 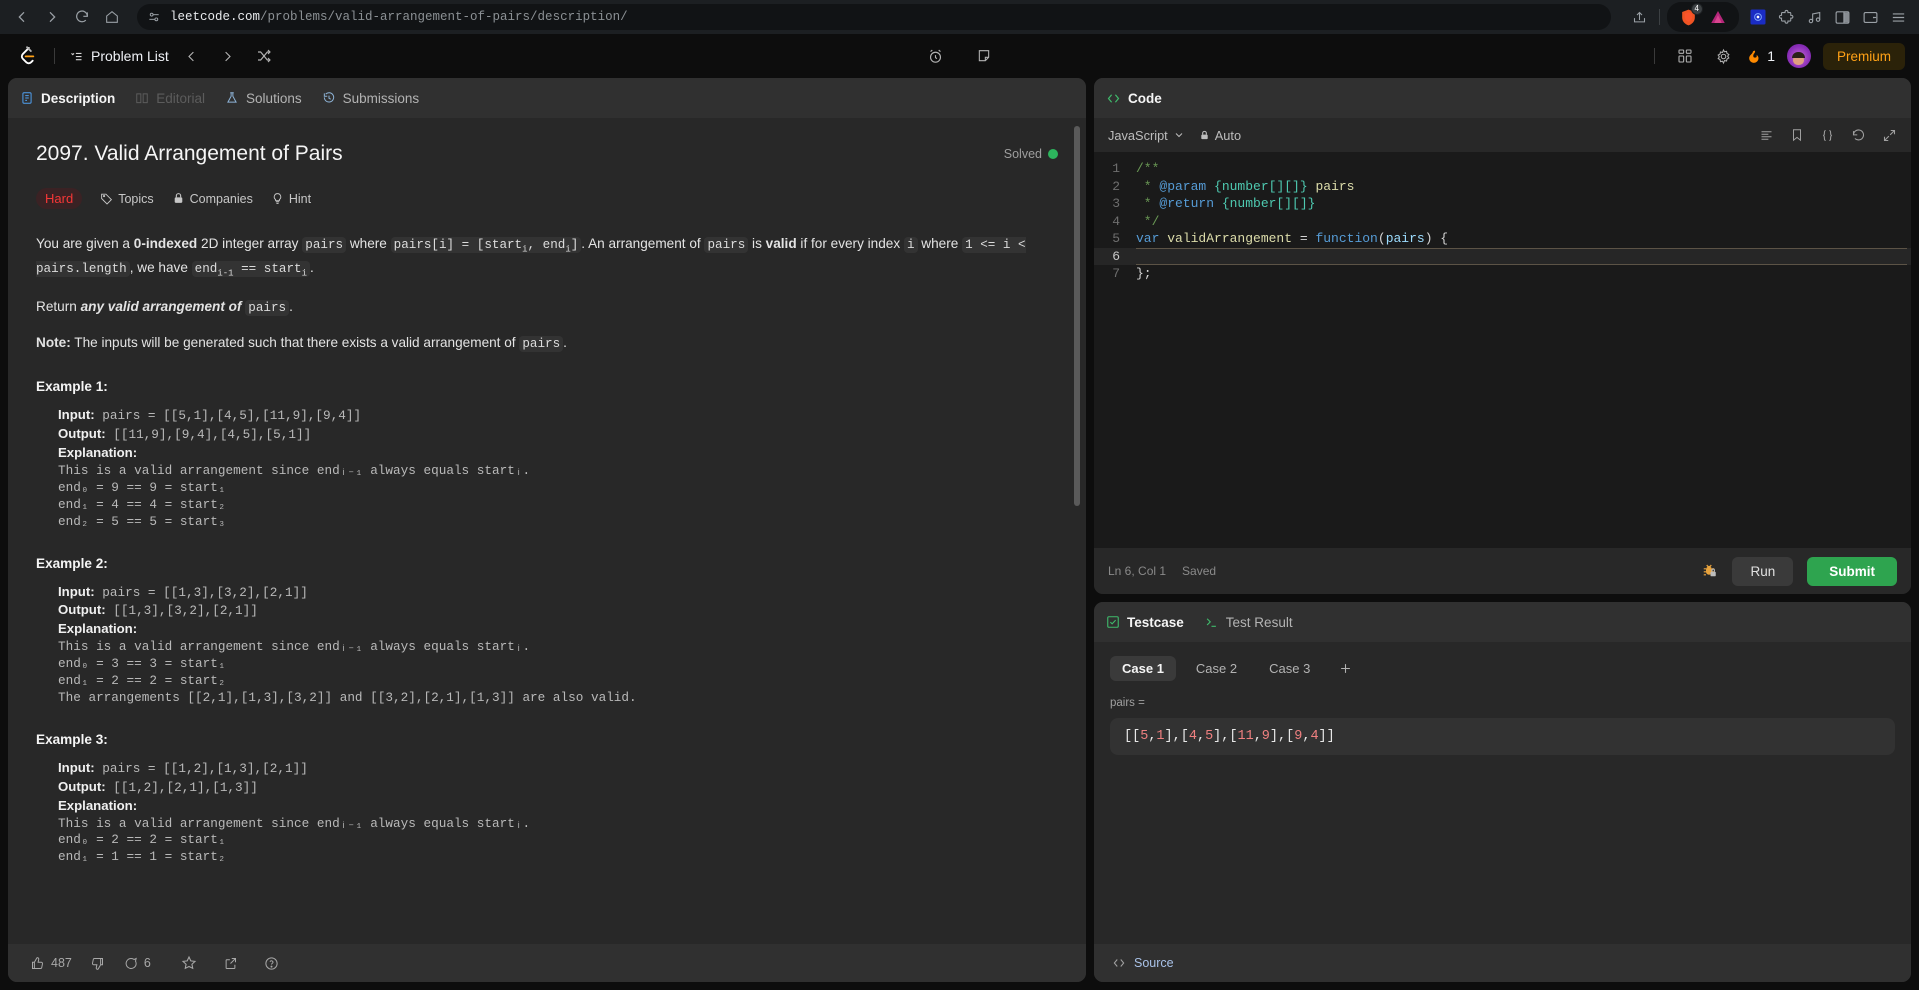 I want to click on auto-lock-toggle: Auto, so click(x=1220, y=135).